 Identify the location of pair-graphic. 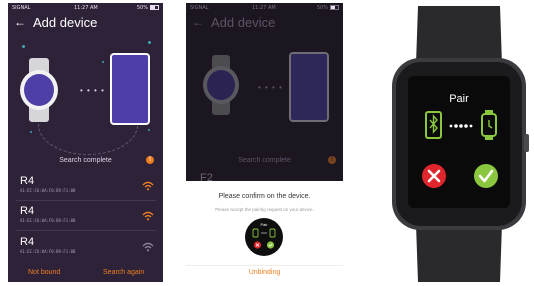
(264, 238).